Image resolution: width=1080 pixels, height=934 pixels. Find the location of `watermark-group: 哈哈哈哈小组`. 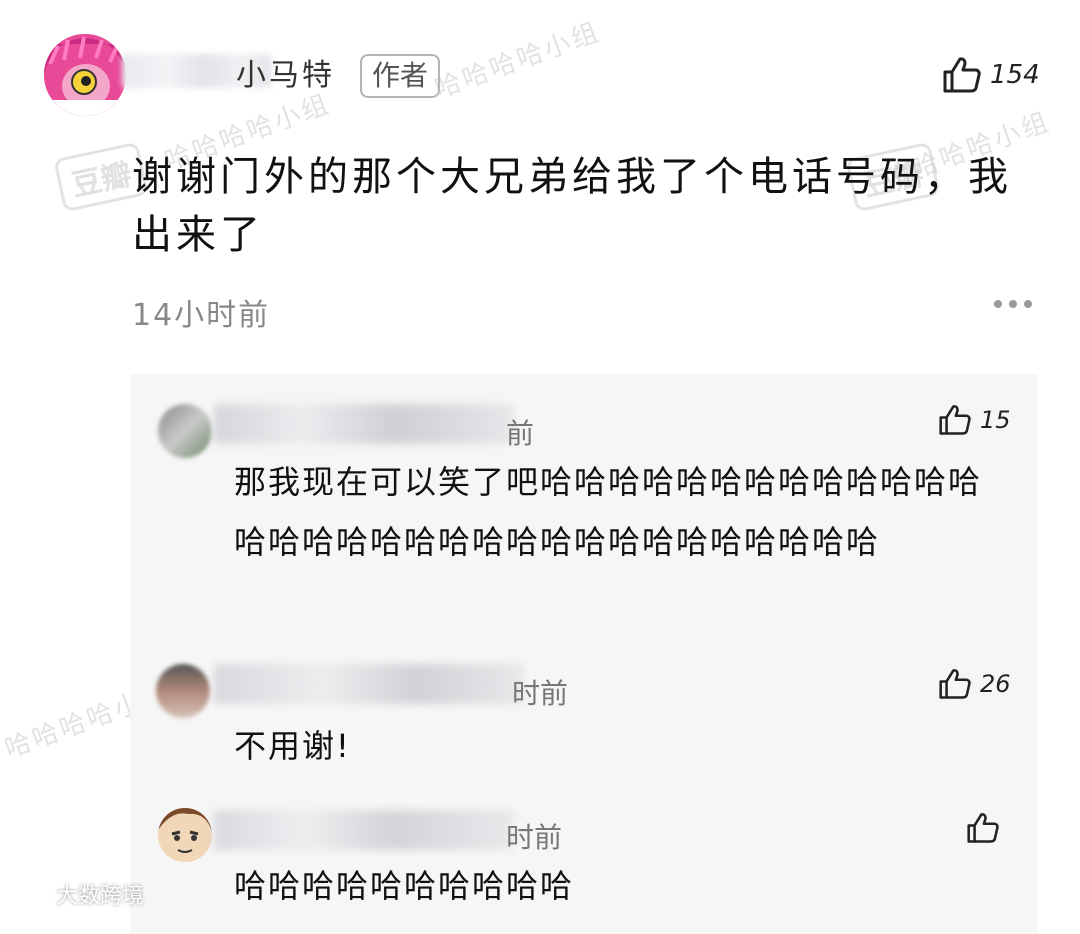

watermark-group: 哈哈哈哈小组 is located at coordinates (517, 60).